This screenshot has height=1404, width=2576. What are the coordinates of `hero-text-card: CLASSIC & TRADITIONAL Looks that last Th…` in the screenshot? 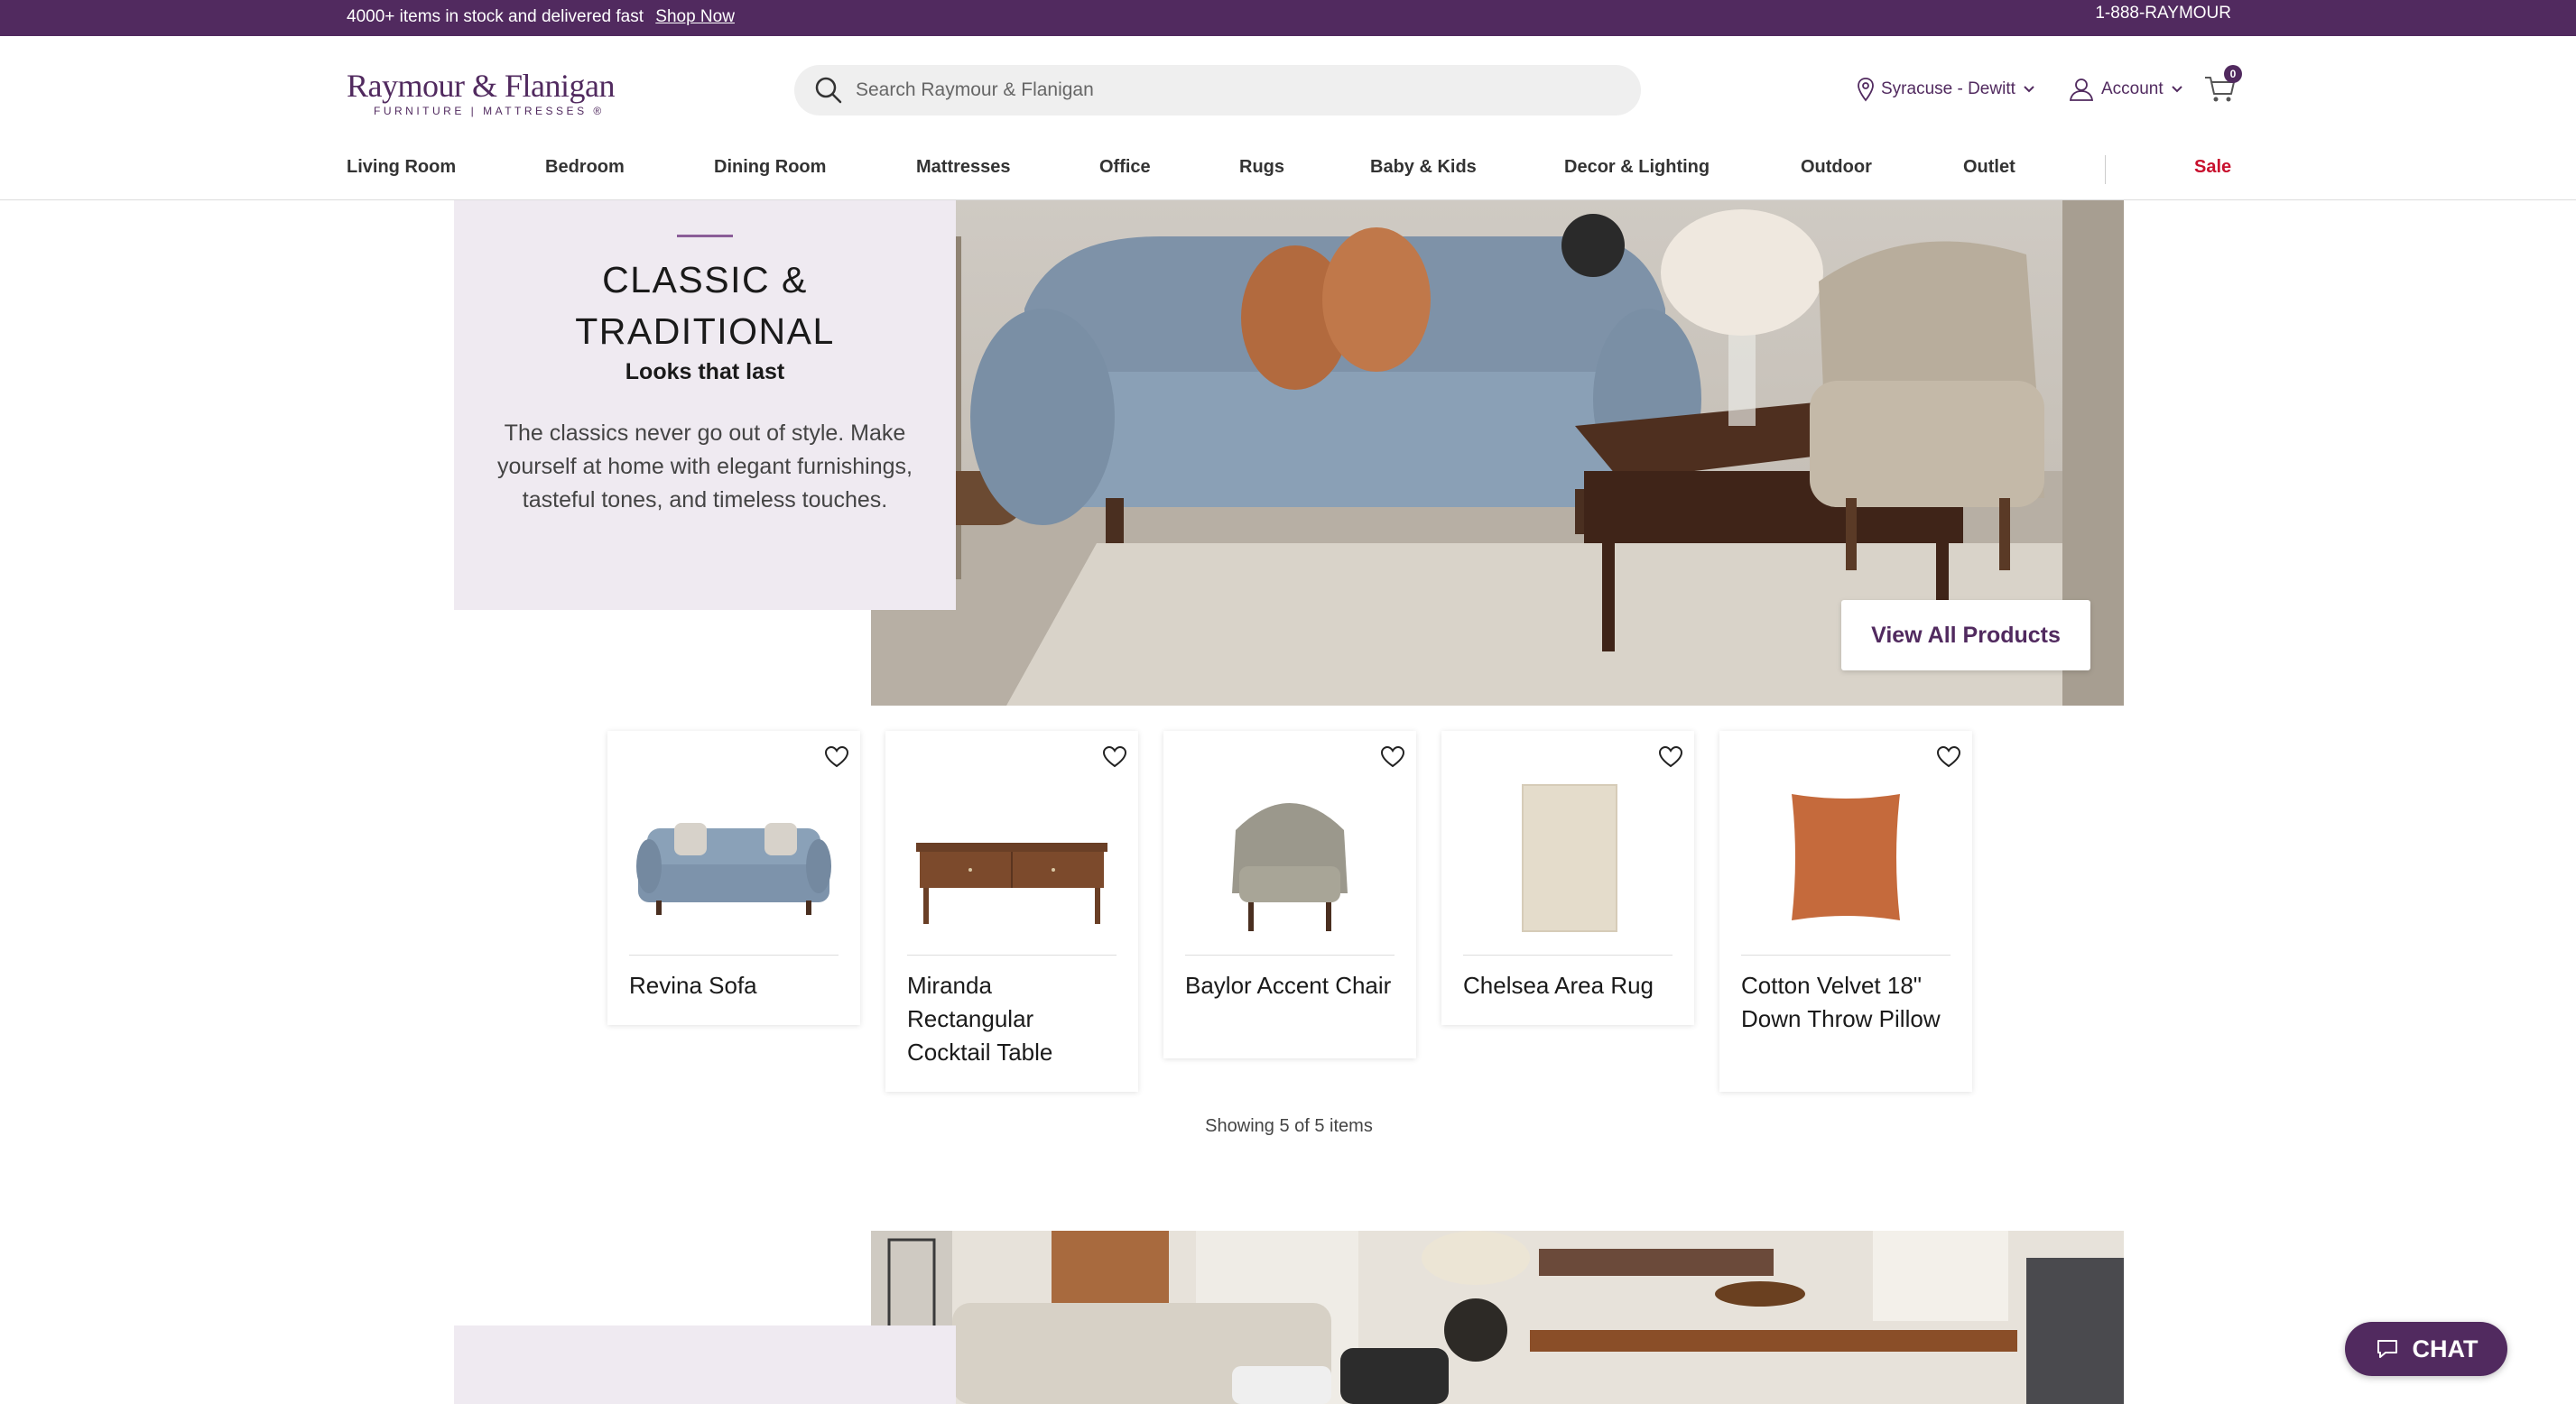 It's located at (705, 405).